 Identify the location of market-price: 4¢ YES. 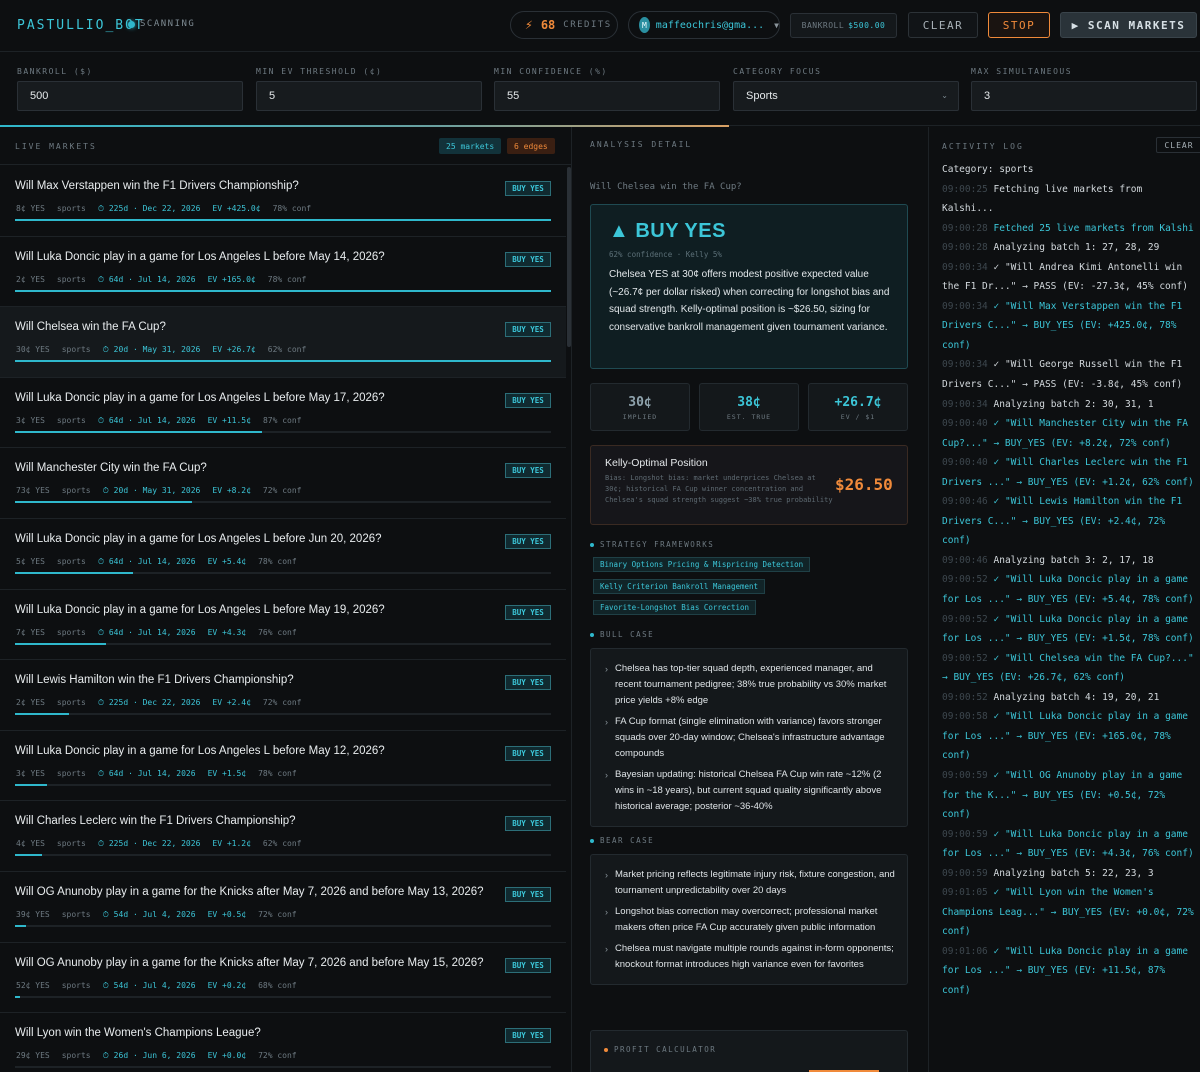
(30, 844).